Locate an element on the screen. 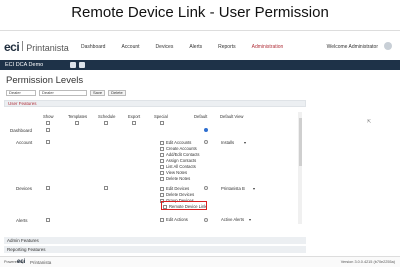 This screenshot has width=400, height=267. perm-add-edit-contacts: Add/Edit Contacts is located at coordinates (183, 154).